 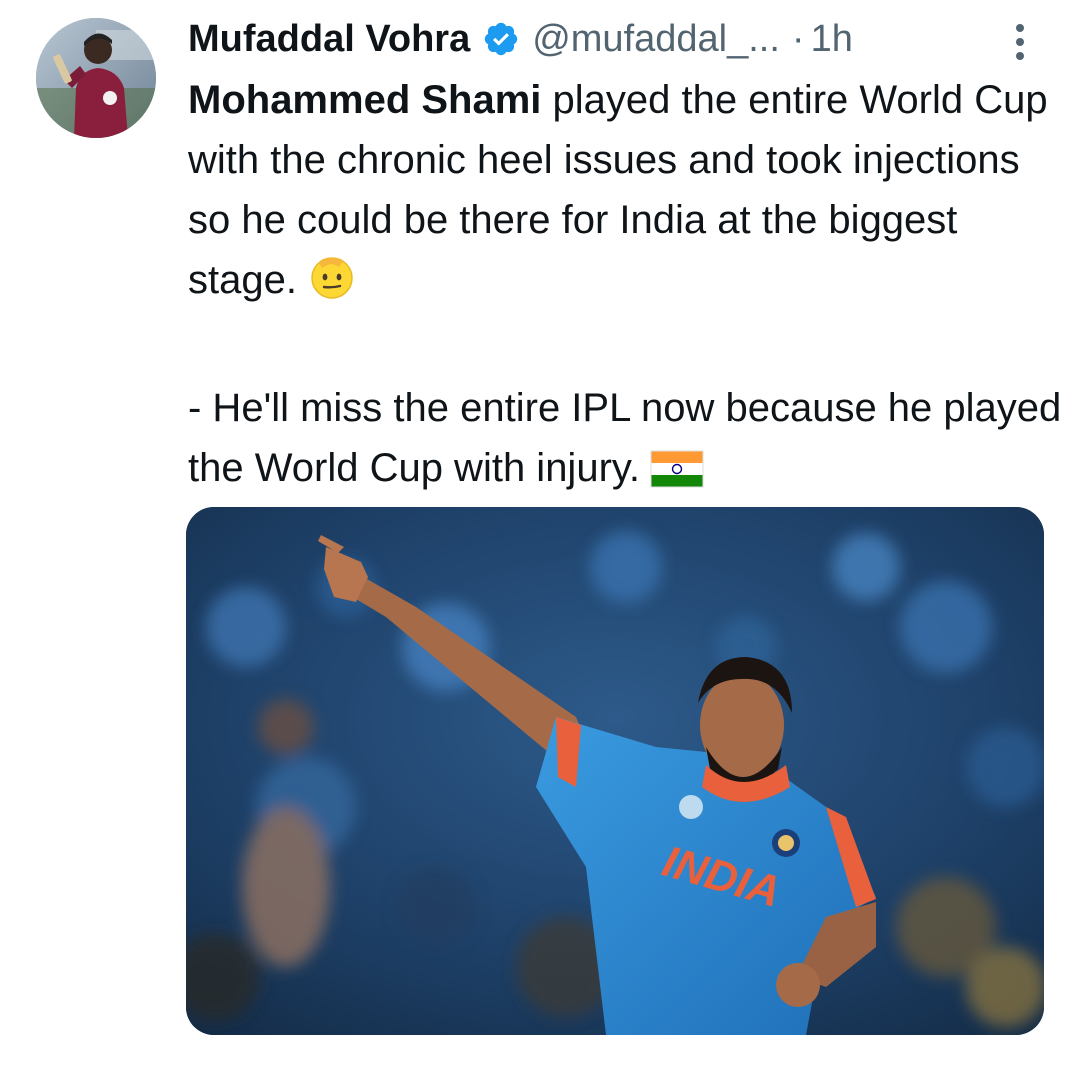 What do you see at coordinates (832, 39) in the screenshot?
I see `tweet-timestamp: 1h` at bounding box center [832, 39].